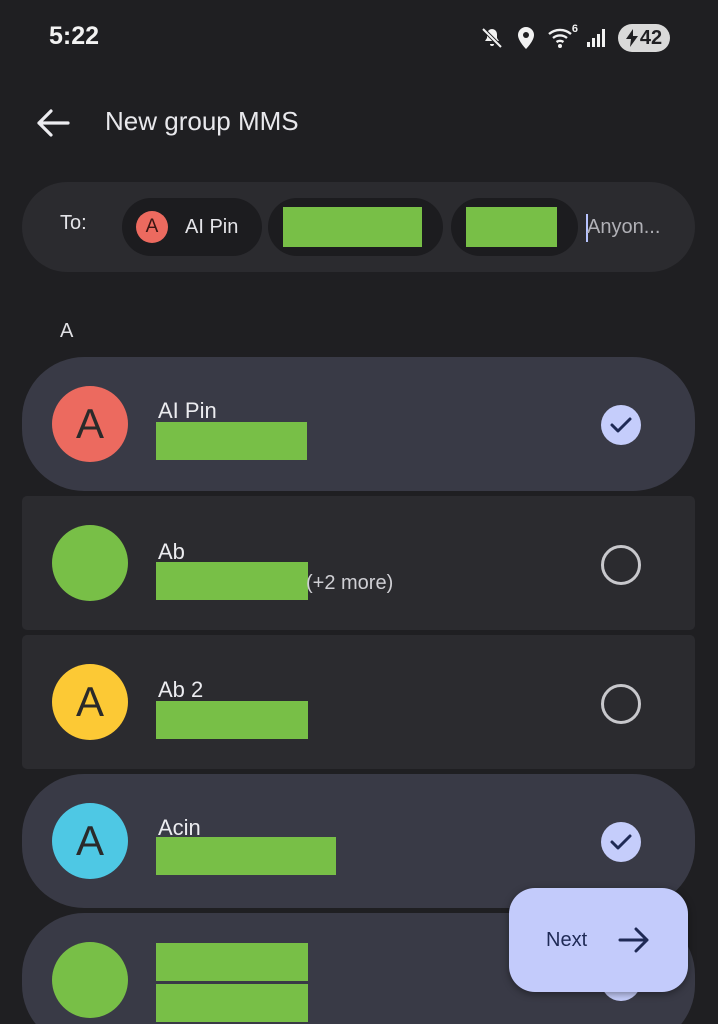 The image size is (718, 1024). What do you see at coordinates (596, 38) in the screenshot?
I see `signal-icon` at bounding box center [596, 38].